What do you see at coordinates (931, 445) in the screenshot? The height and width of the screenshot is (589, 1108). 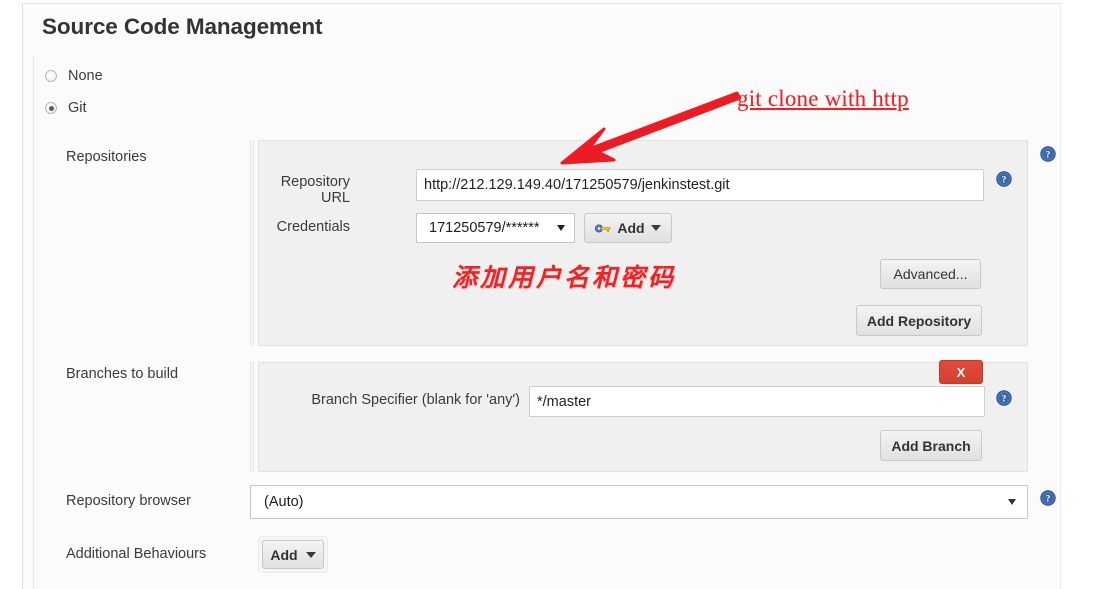 I see `add-branch-button: Add Branch` at bounding box center [931, 445].